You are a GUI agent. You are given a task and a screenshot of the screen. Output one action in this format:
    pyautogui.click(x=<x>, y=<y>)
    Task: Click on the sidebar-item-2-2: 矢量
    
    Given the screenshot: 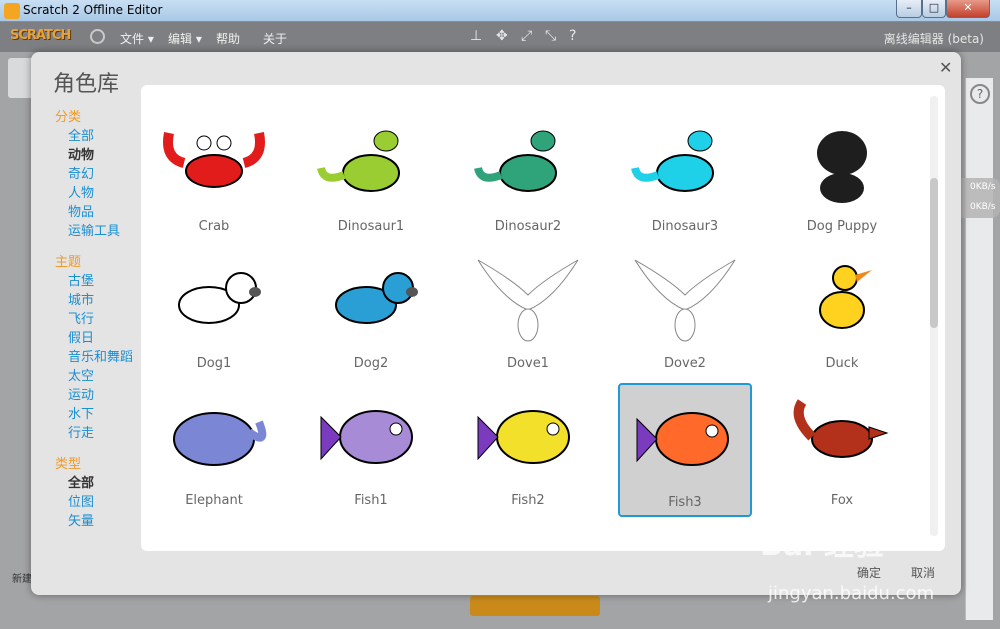 What is the action you would take?
    pyautogui.click(x=105, y=521)
    